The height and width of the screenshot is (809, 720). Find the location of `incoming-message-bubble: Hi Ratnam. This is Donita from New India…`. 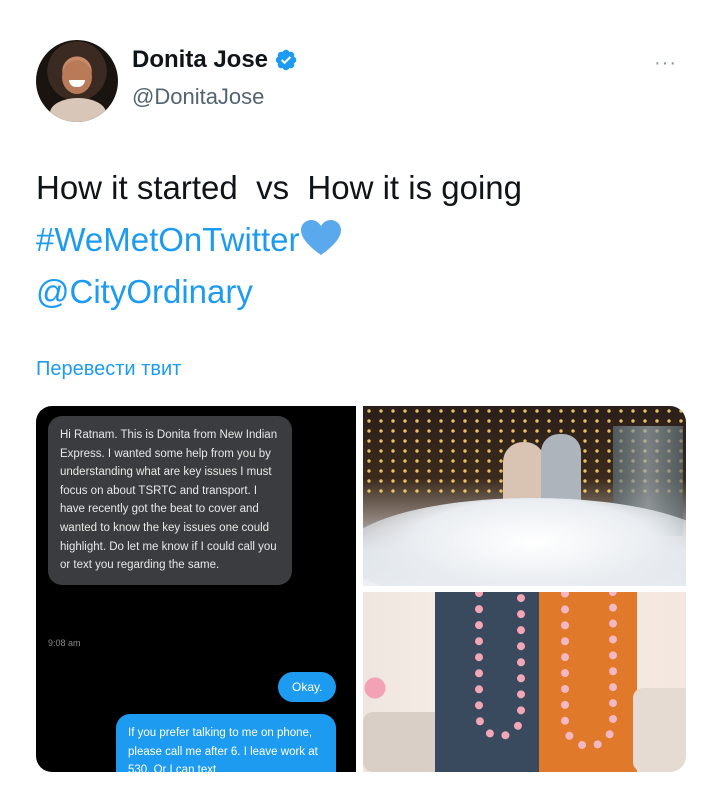

incoming-message-bubble: Hi Ratnam. This is Donita from New India… is located at coordinates (170, 500).